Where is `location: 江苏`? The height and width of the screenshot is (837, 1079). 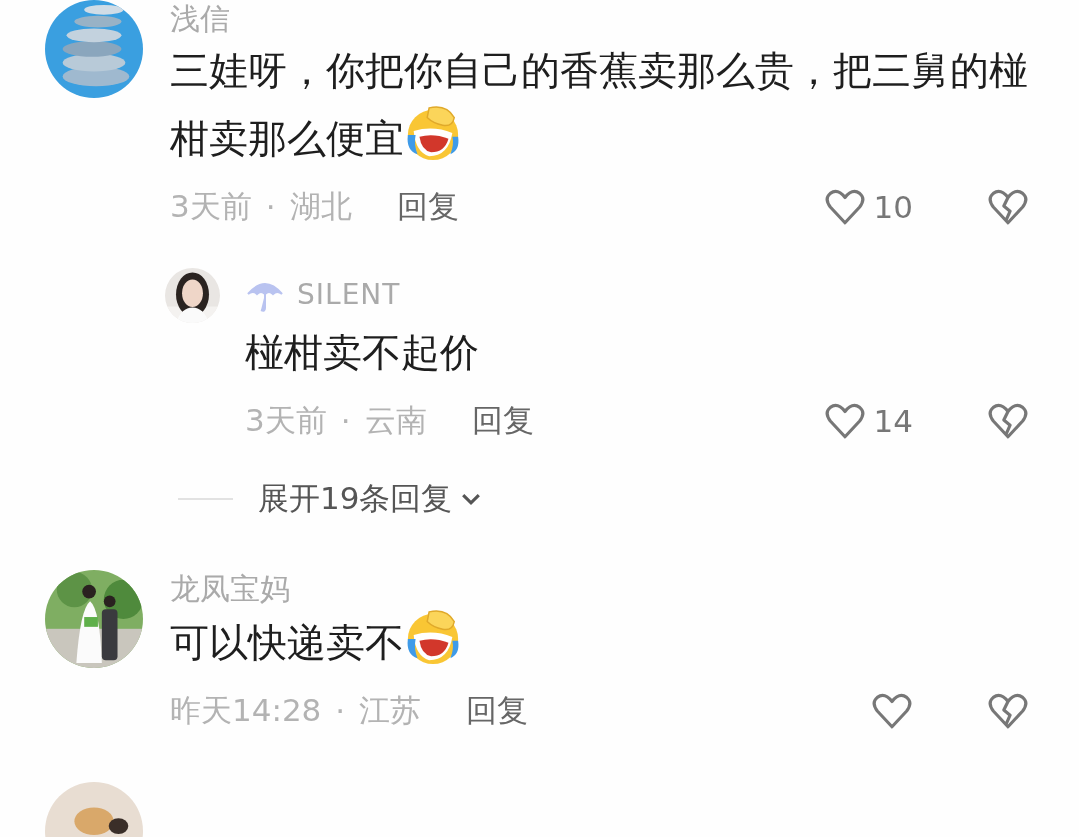 location: 江苏 is located at coordinates (390, 710).